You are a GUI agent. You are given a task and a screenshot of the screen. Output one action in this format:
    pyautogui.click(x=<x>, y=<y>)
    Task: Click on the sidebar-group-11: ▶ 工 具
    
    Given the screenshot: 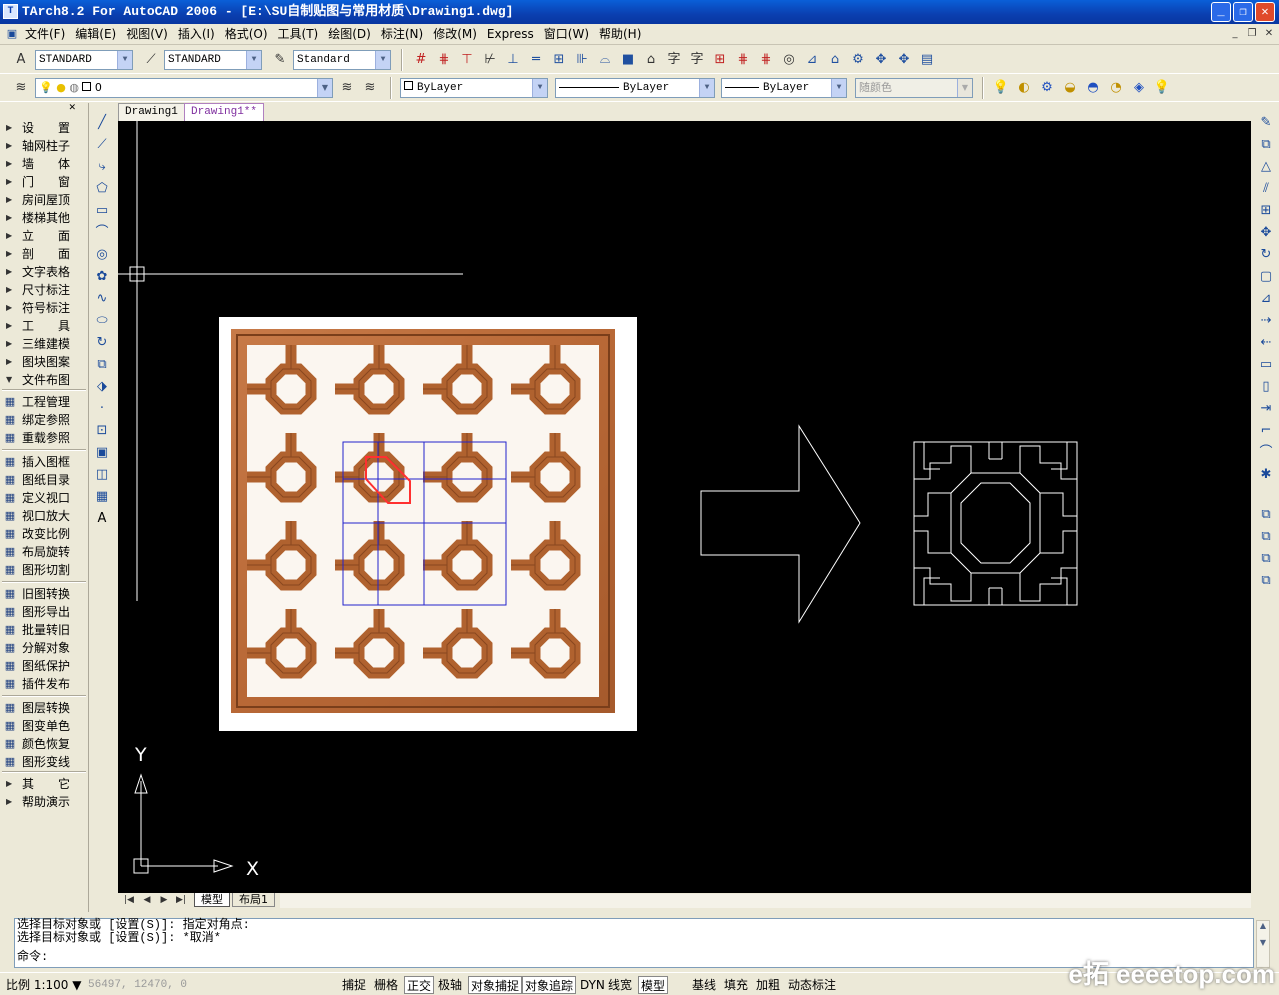 What is the action you would take?
    pyautogui.click(x=44, y=326)
    